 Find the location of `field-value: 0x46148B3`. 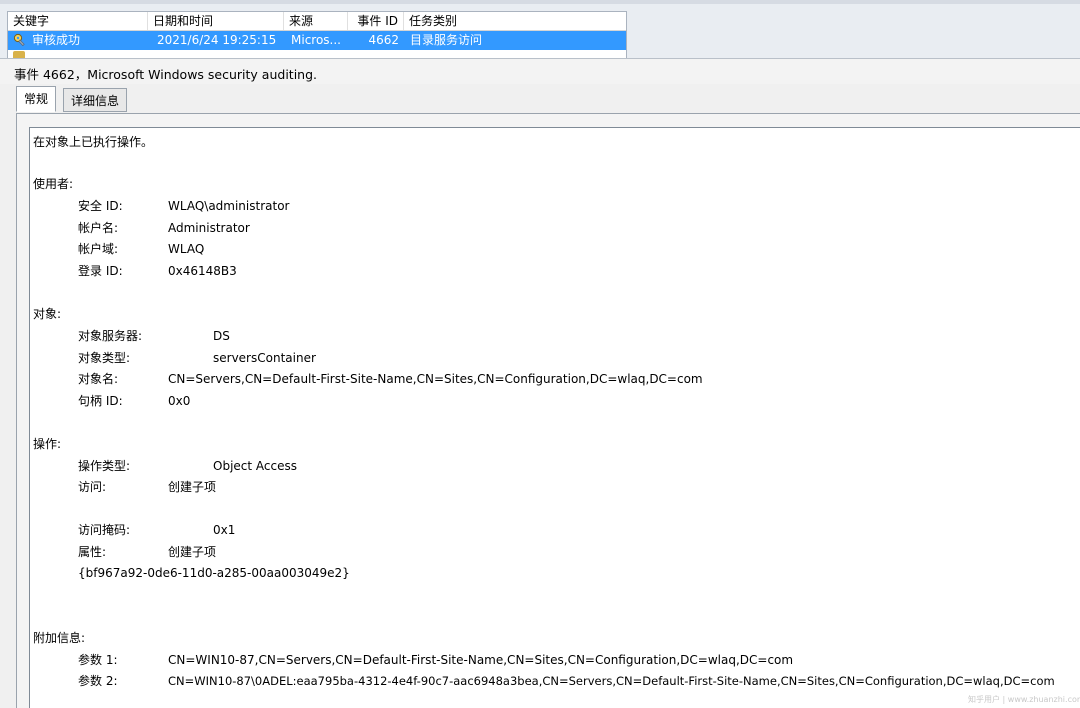

field-value: 0x46148B3 is located at coordinates (202, 271).